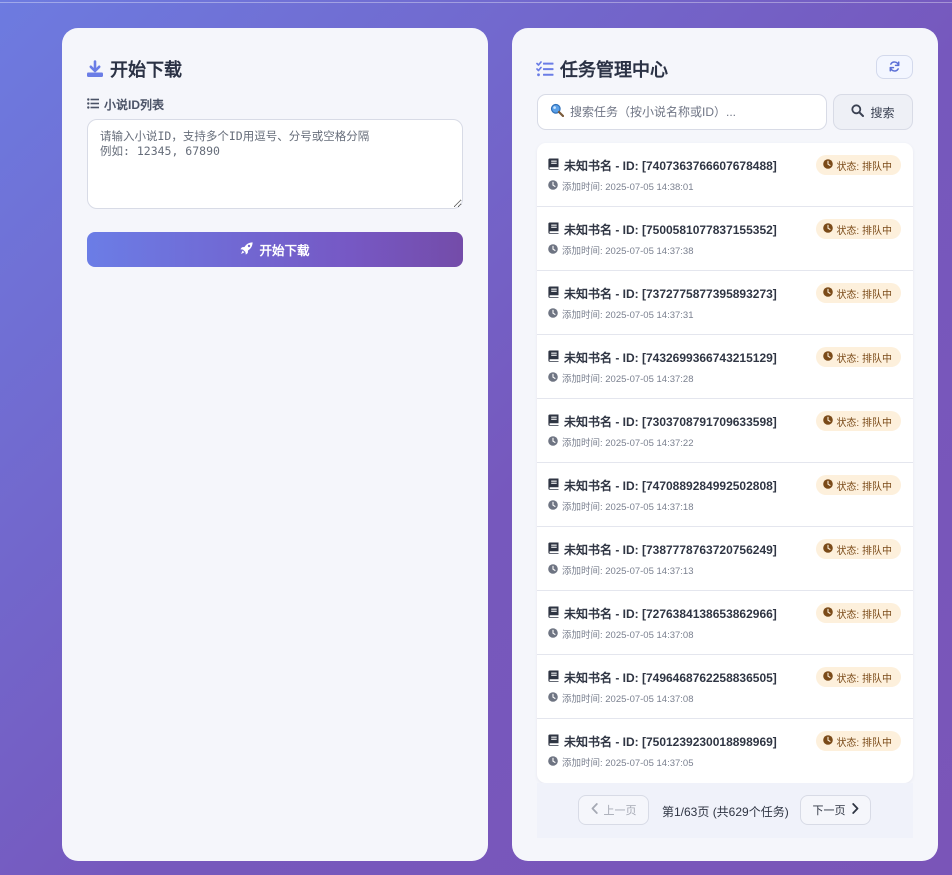  I want to click on task-title: 未知书名 - ID: [7501239230018898969], so click(662, 741).